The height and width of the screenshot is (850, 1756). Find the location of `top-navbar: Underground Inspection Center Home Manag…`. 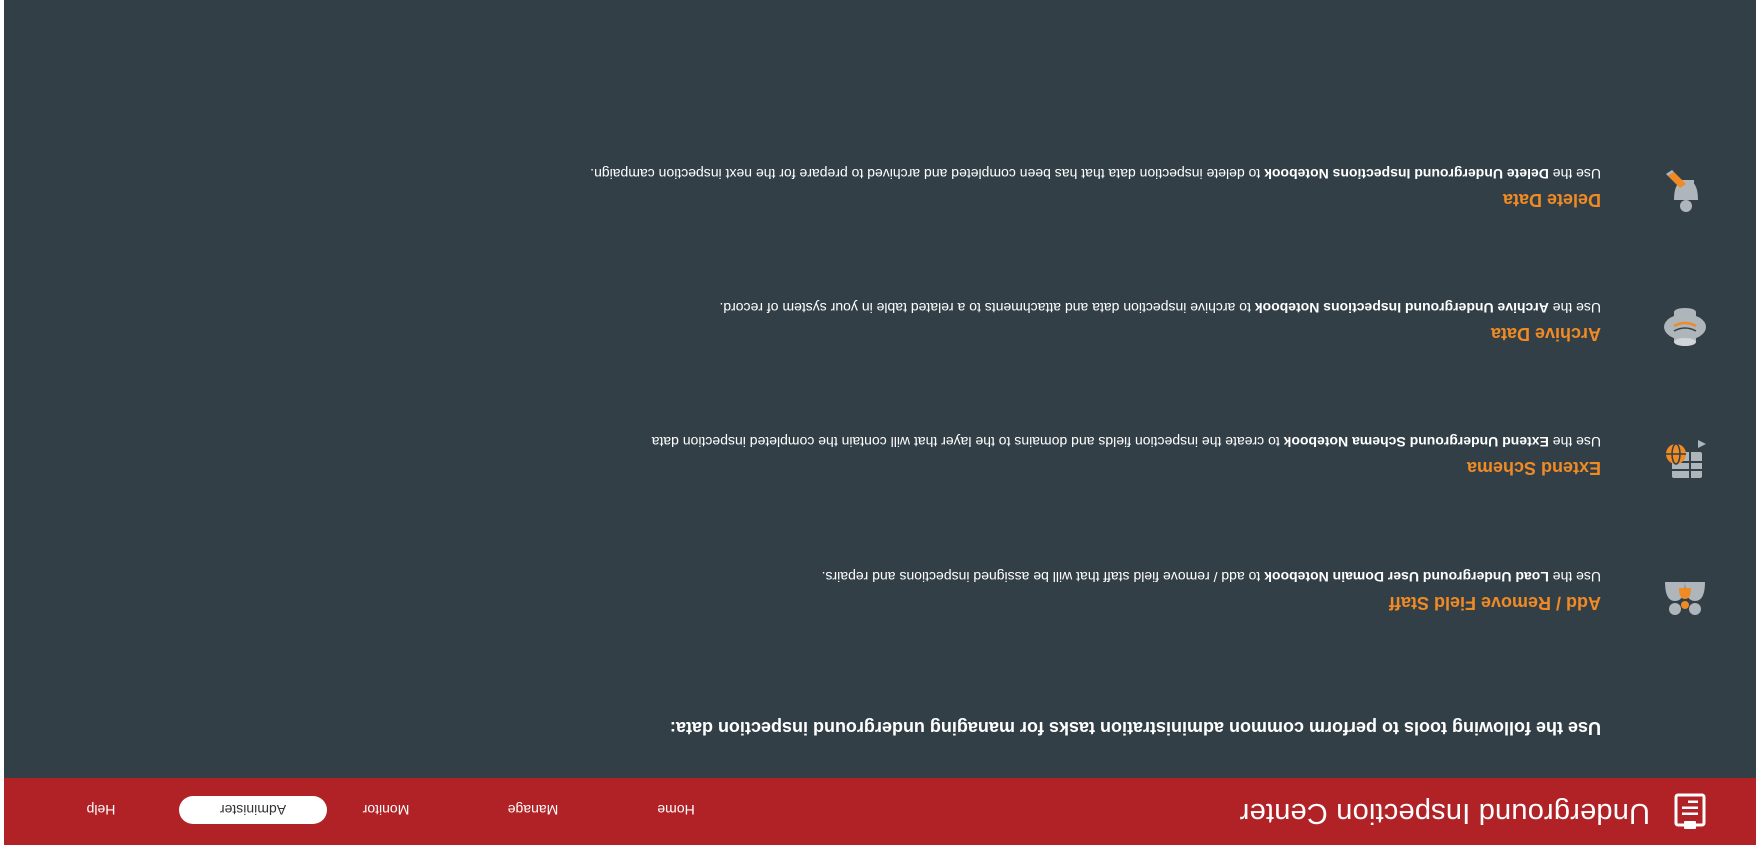

top-navbar: Underground Inspection Center Home Manag… is located at coordinates (880, 811).